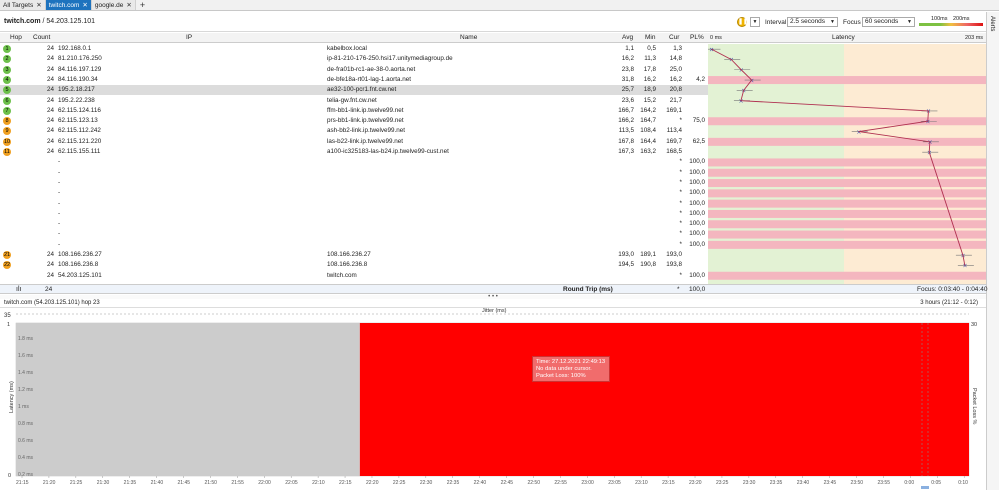  What do you see at coordinates (674, 265) in the screenshot?
I see `cell-cur: 193,8` at bounding box center [674, 265].